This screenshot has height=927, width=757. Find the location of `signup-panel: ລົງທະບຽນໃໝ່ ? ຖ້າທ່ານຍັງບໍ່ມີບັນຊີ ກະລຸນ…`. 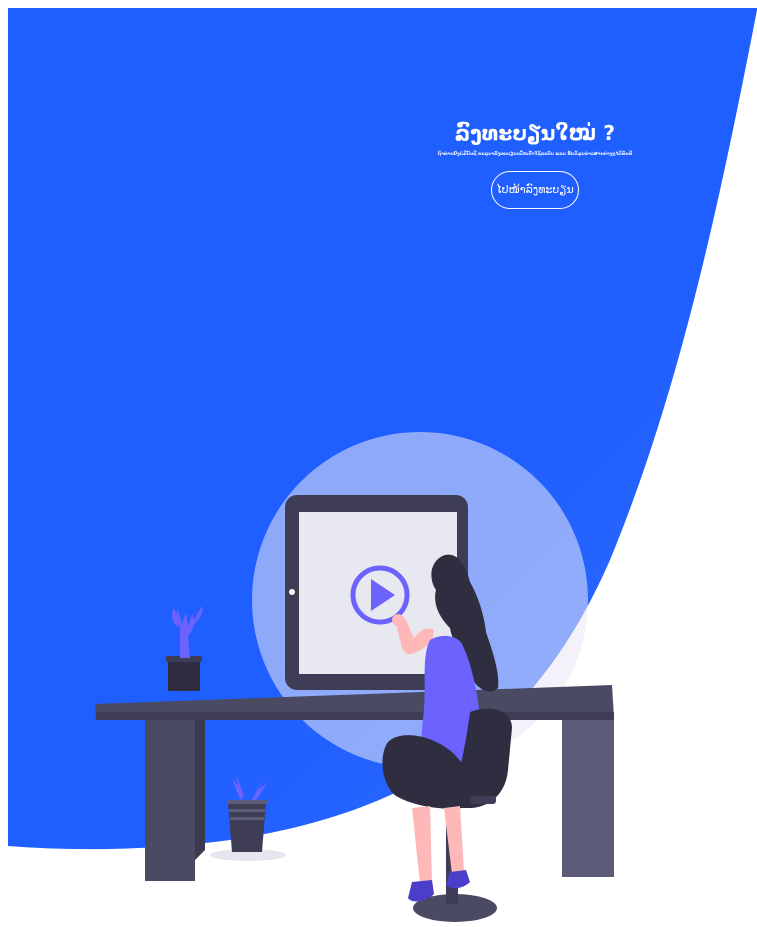

signup-panel: ລົງທະບຽນໃໝ່ ? ຖ້າທ່ານຍັງບໍ່ມີບັນຊີ ກະລຸນ… is located at coordinates (535, 164).